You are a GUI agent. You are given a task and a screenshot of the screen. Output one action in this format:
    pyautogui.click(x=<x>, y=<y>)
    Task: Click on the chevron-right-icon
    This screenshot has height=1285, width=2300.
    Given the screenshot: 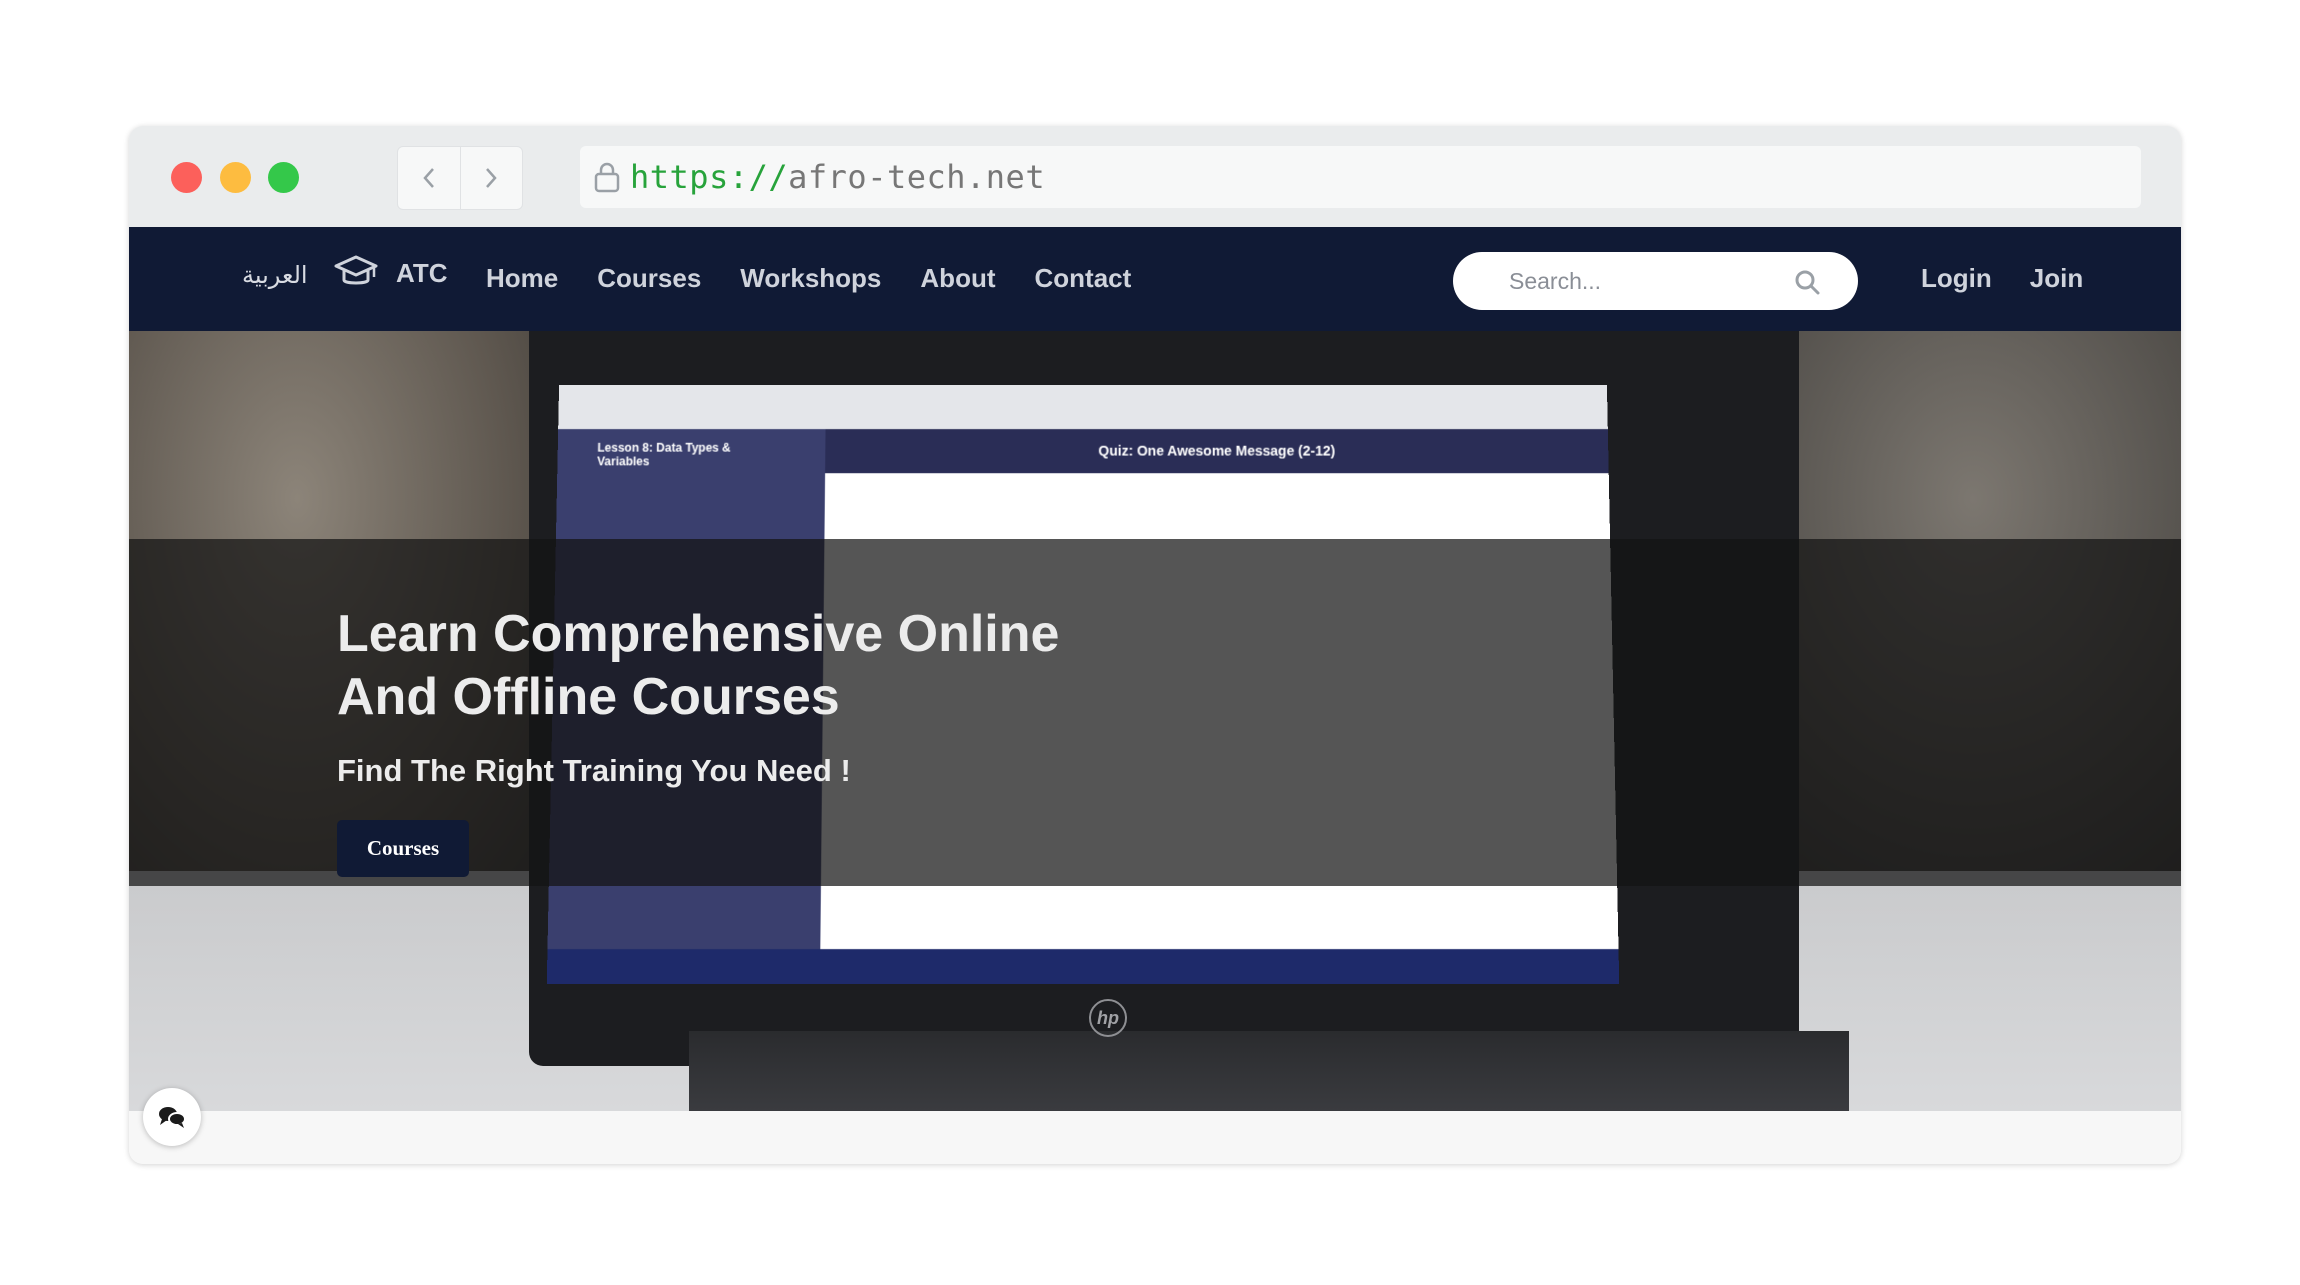 What is the action you would take?
    pyautogui.click(x=491, y=178)
    